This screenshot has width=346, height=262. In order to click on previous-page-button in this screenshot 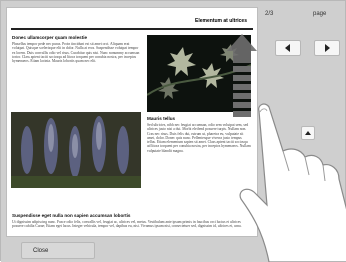, I will do `click(288, 48)`.